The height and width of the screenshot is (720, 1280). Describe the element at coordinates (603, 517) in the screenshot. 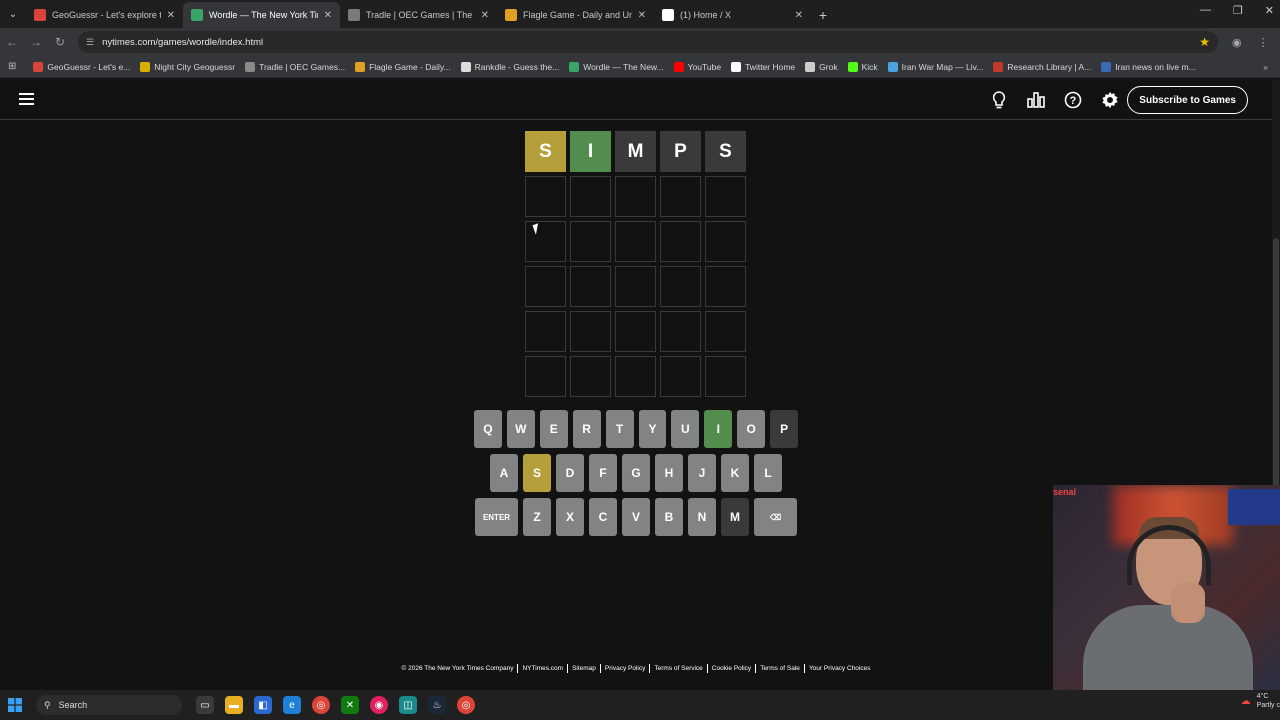

I see `key-c: C` at that location.